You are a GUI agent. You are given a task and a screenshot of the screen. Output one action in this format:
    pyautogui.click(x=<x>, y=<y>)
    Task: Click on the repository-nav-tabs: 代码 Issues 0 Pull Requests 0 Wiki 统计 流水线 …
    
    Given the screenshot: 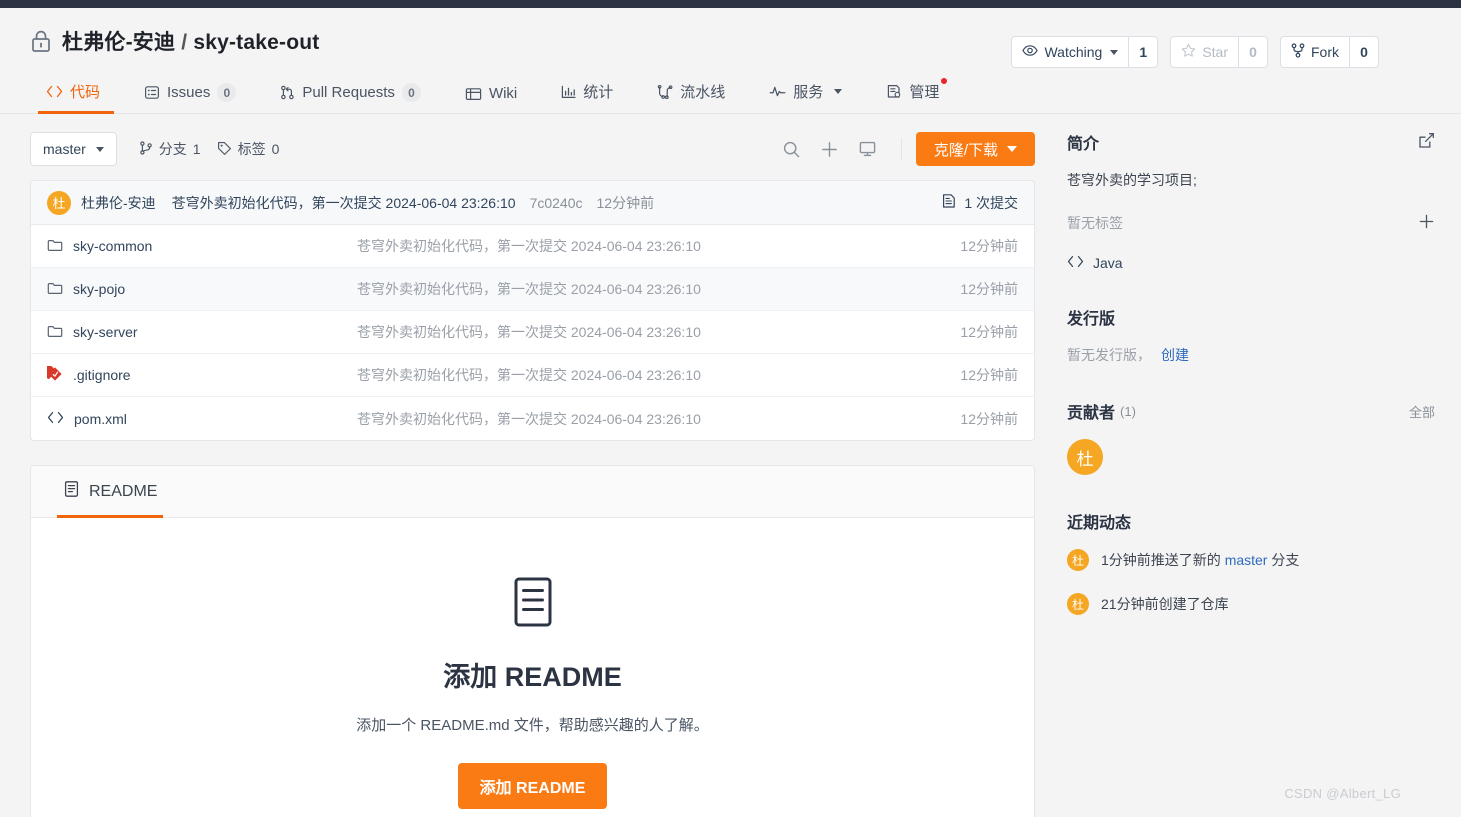 What is the action you would take?
    pyautogui.click(x=730, y=92)
    